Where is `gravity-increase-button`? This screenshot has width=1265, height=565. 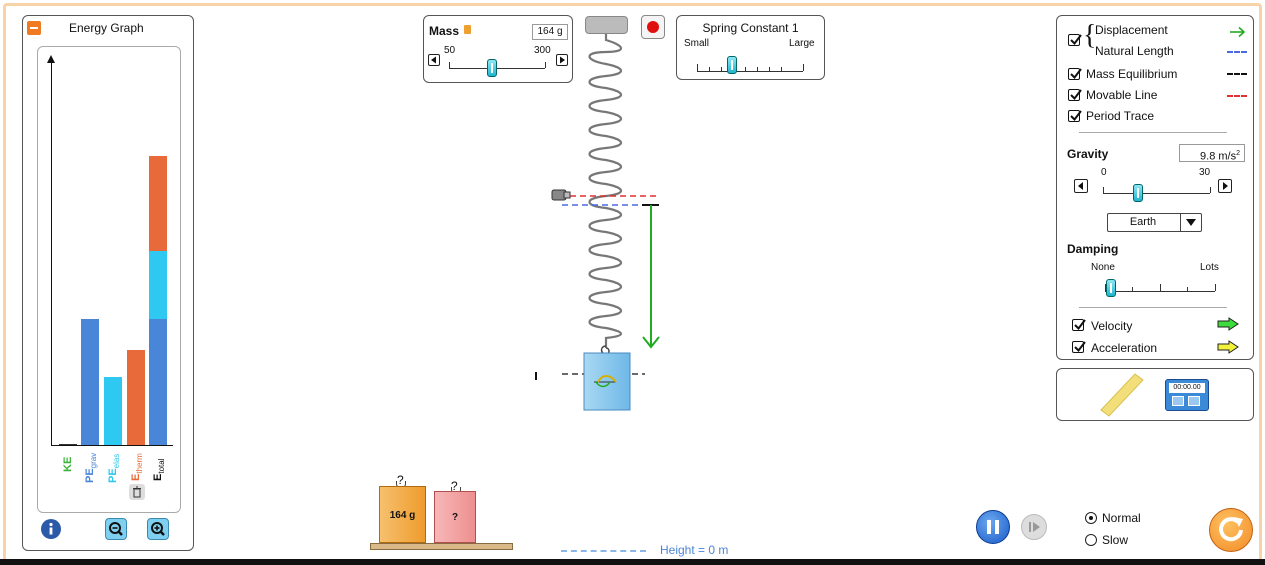
gravity-increase-button is located at coordinates (1225, 186).